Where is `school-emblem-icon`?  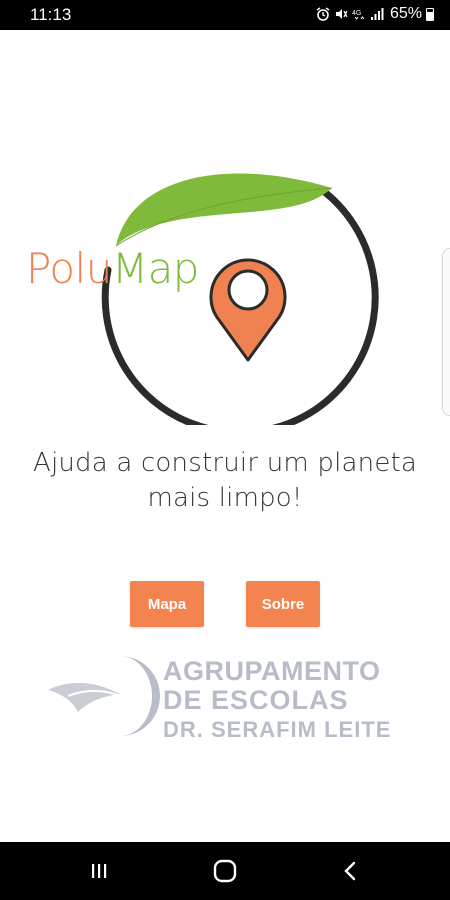 school-emblem-icon is located at coordinates (104, 696).